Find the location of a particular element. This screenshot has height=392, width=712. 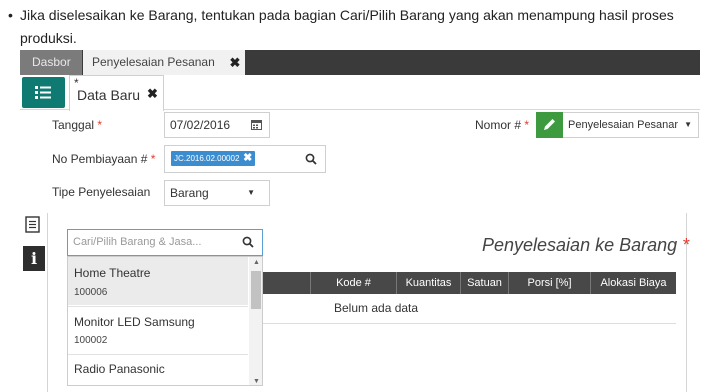

tab-penyelesaian-pesanan: Penyelesaian Pesanan is located at coordinates (164, 62).